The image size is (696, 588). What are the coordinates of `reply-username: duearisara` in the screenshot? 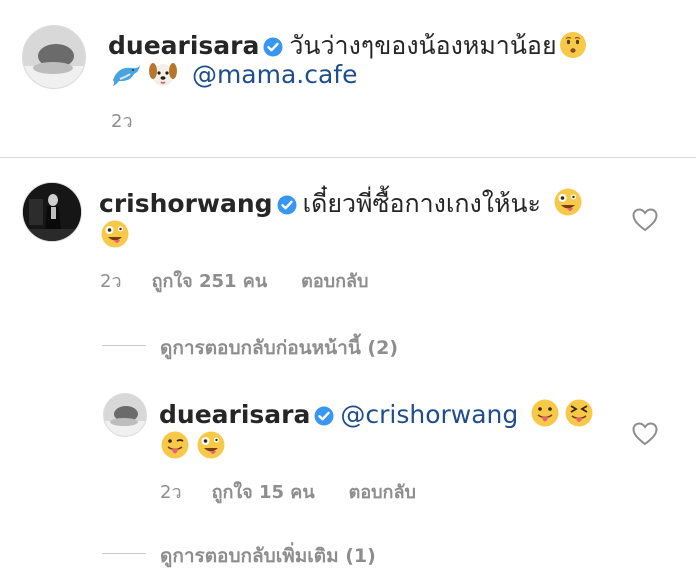 It's located at (234, 414).